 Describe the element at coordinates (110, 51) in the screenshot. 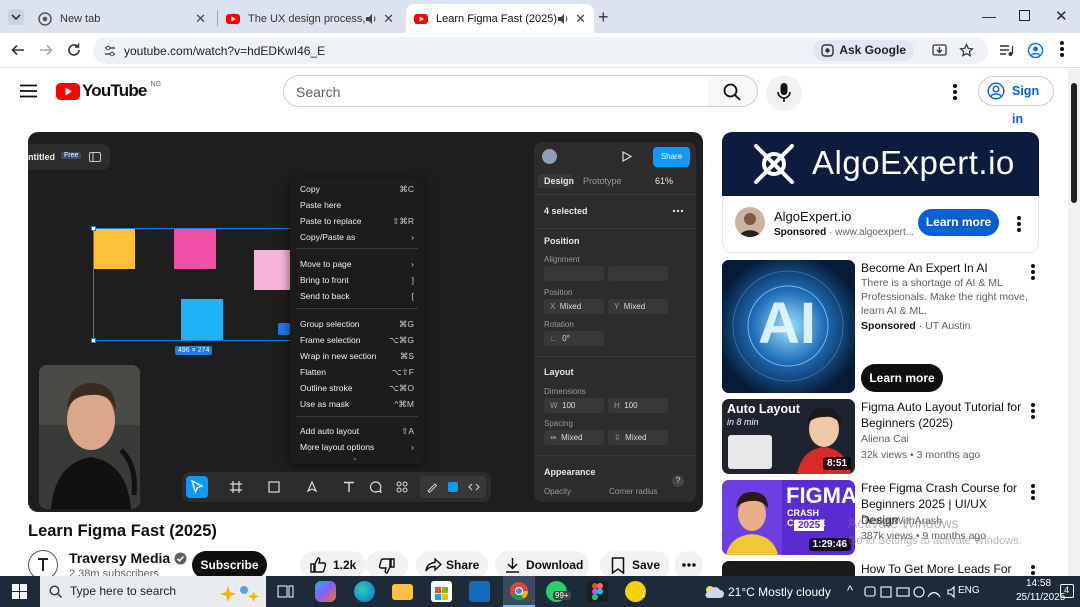

I see `site-settings-icon` at that location.